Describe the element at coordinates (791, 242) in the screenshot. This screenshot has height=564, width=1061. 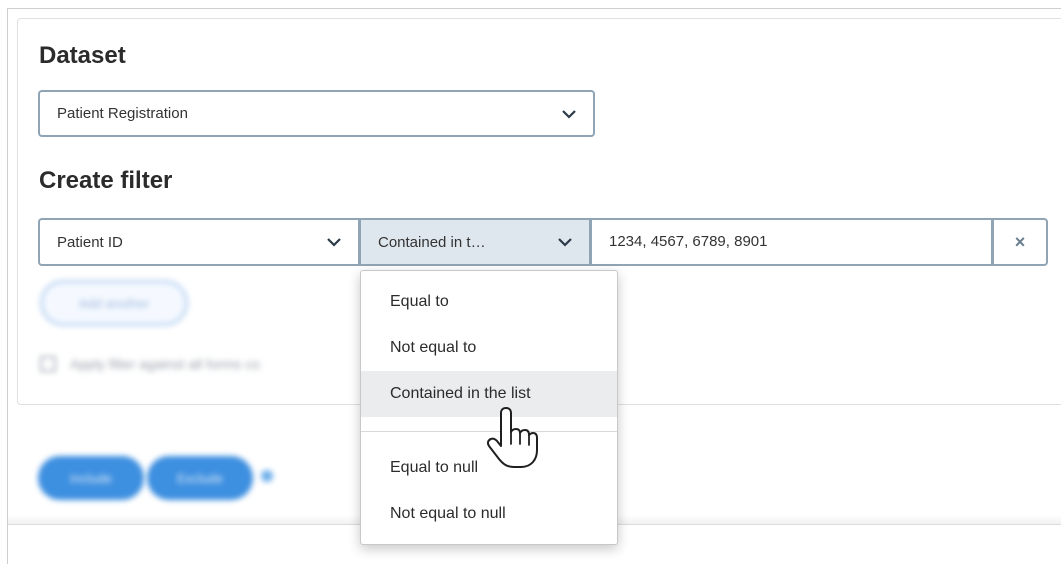
I see `filter-value-input: 1234, 4567, 6789, 8901` at that location.